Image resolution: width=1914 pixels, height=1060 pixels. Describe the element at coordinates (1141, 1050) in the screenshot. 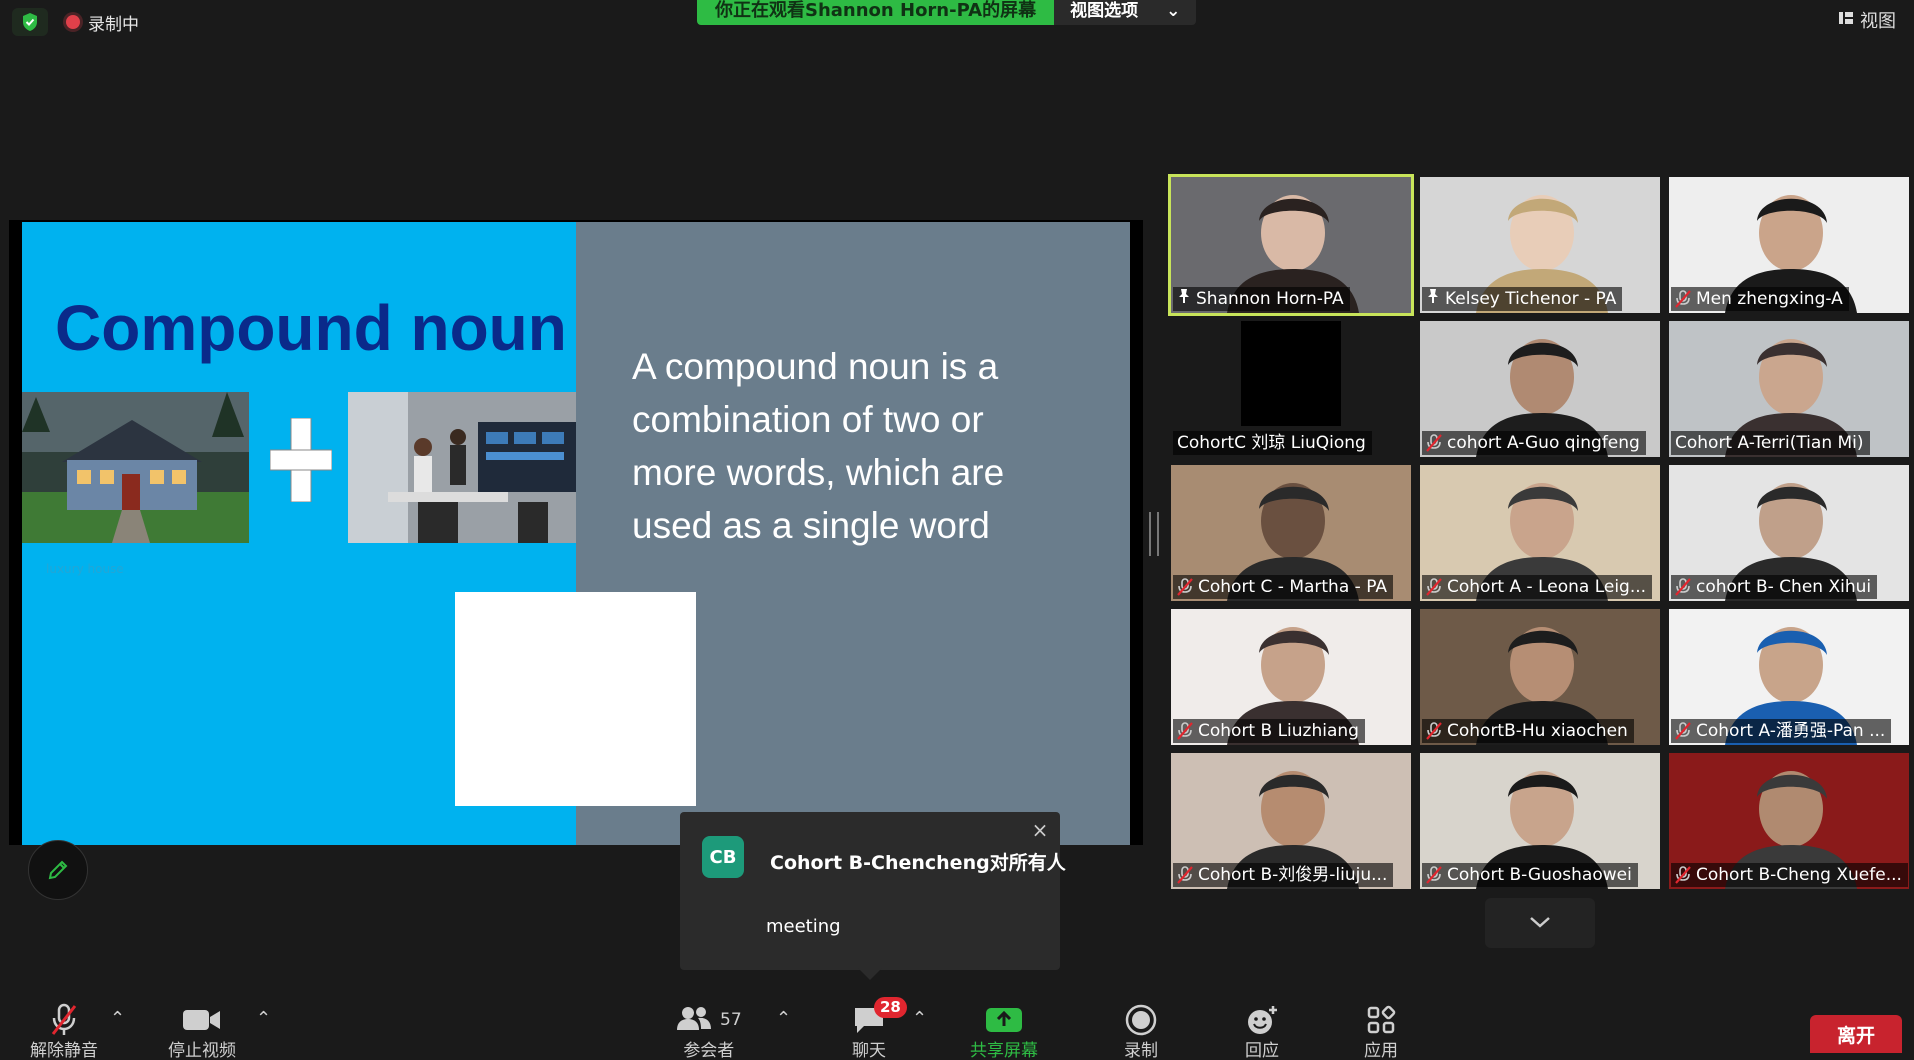

I see `record-label: 录制` at that location.